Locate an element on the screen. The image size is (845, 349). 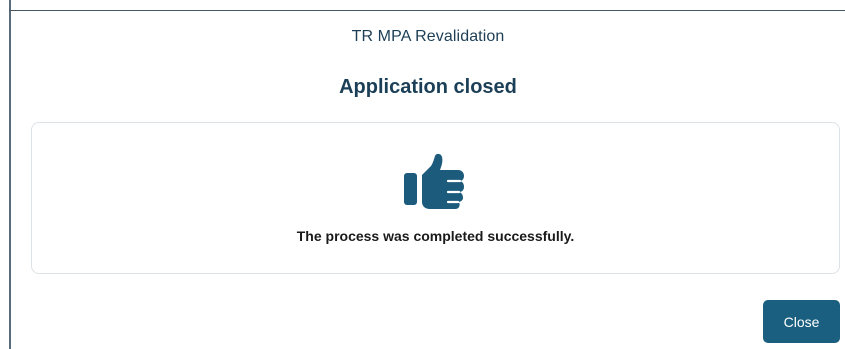
dialog-top-border is located at coordinates (427, 10).